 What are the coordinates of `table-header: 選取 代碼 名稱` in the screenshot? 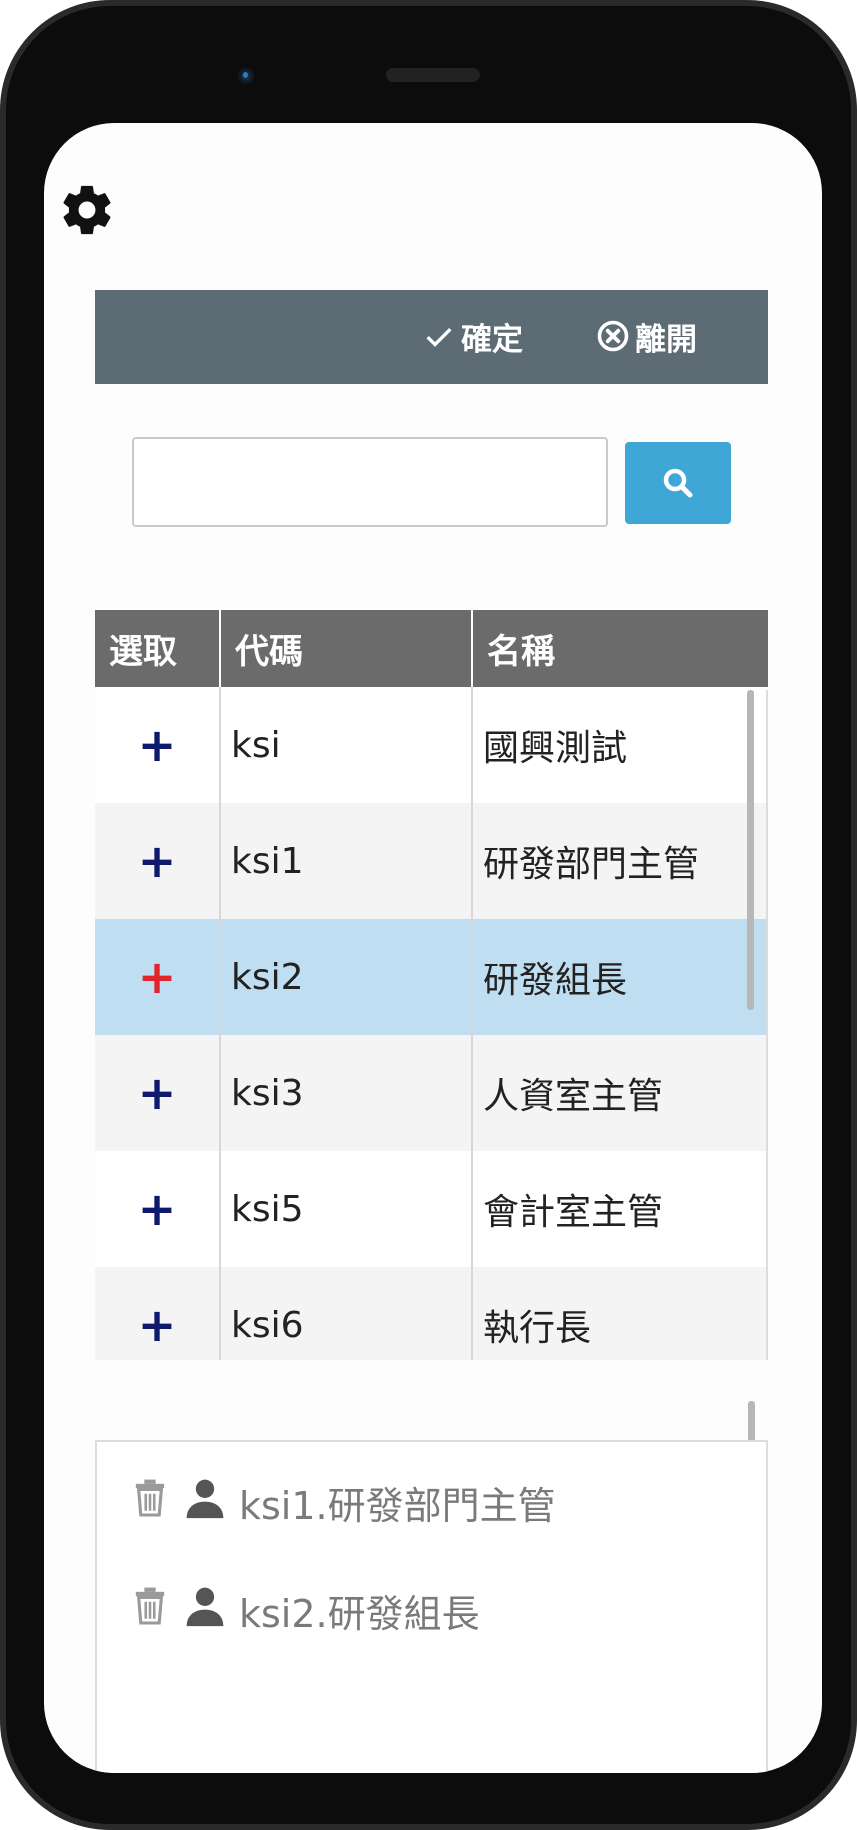 It's located at (431, 648).